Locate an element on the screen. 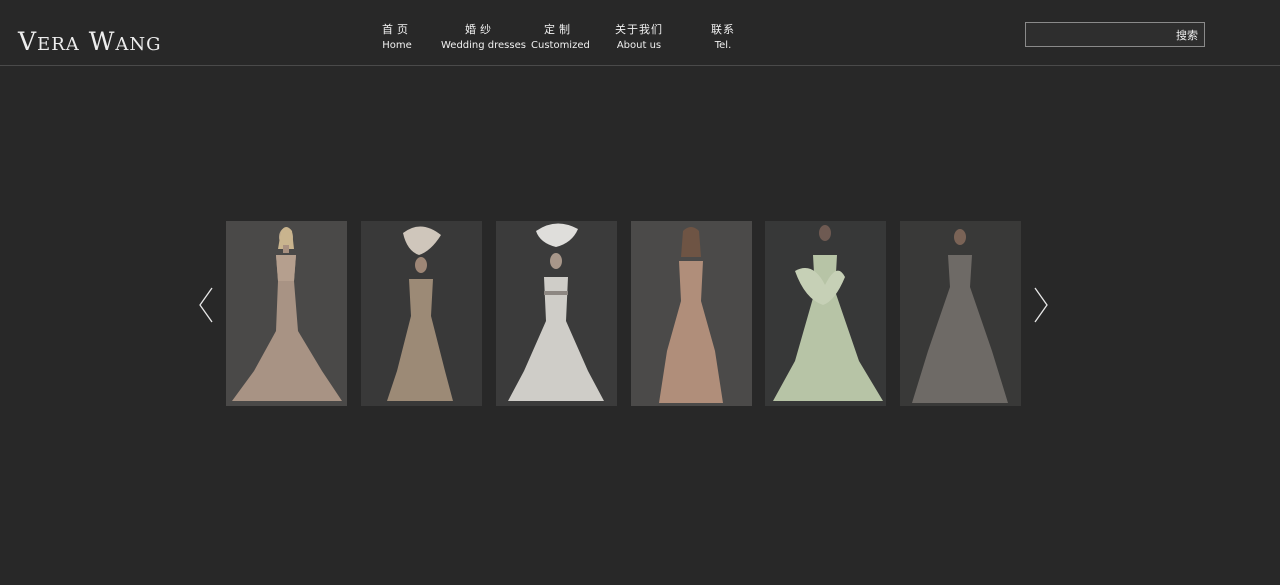 This screenshot has height=585, width=1280. carousel-next-button is located at coordinates (1041, 305).